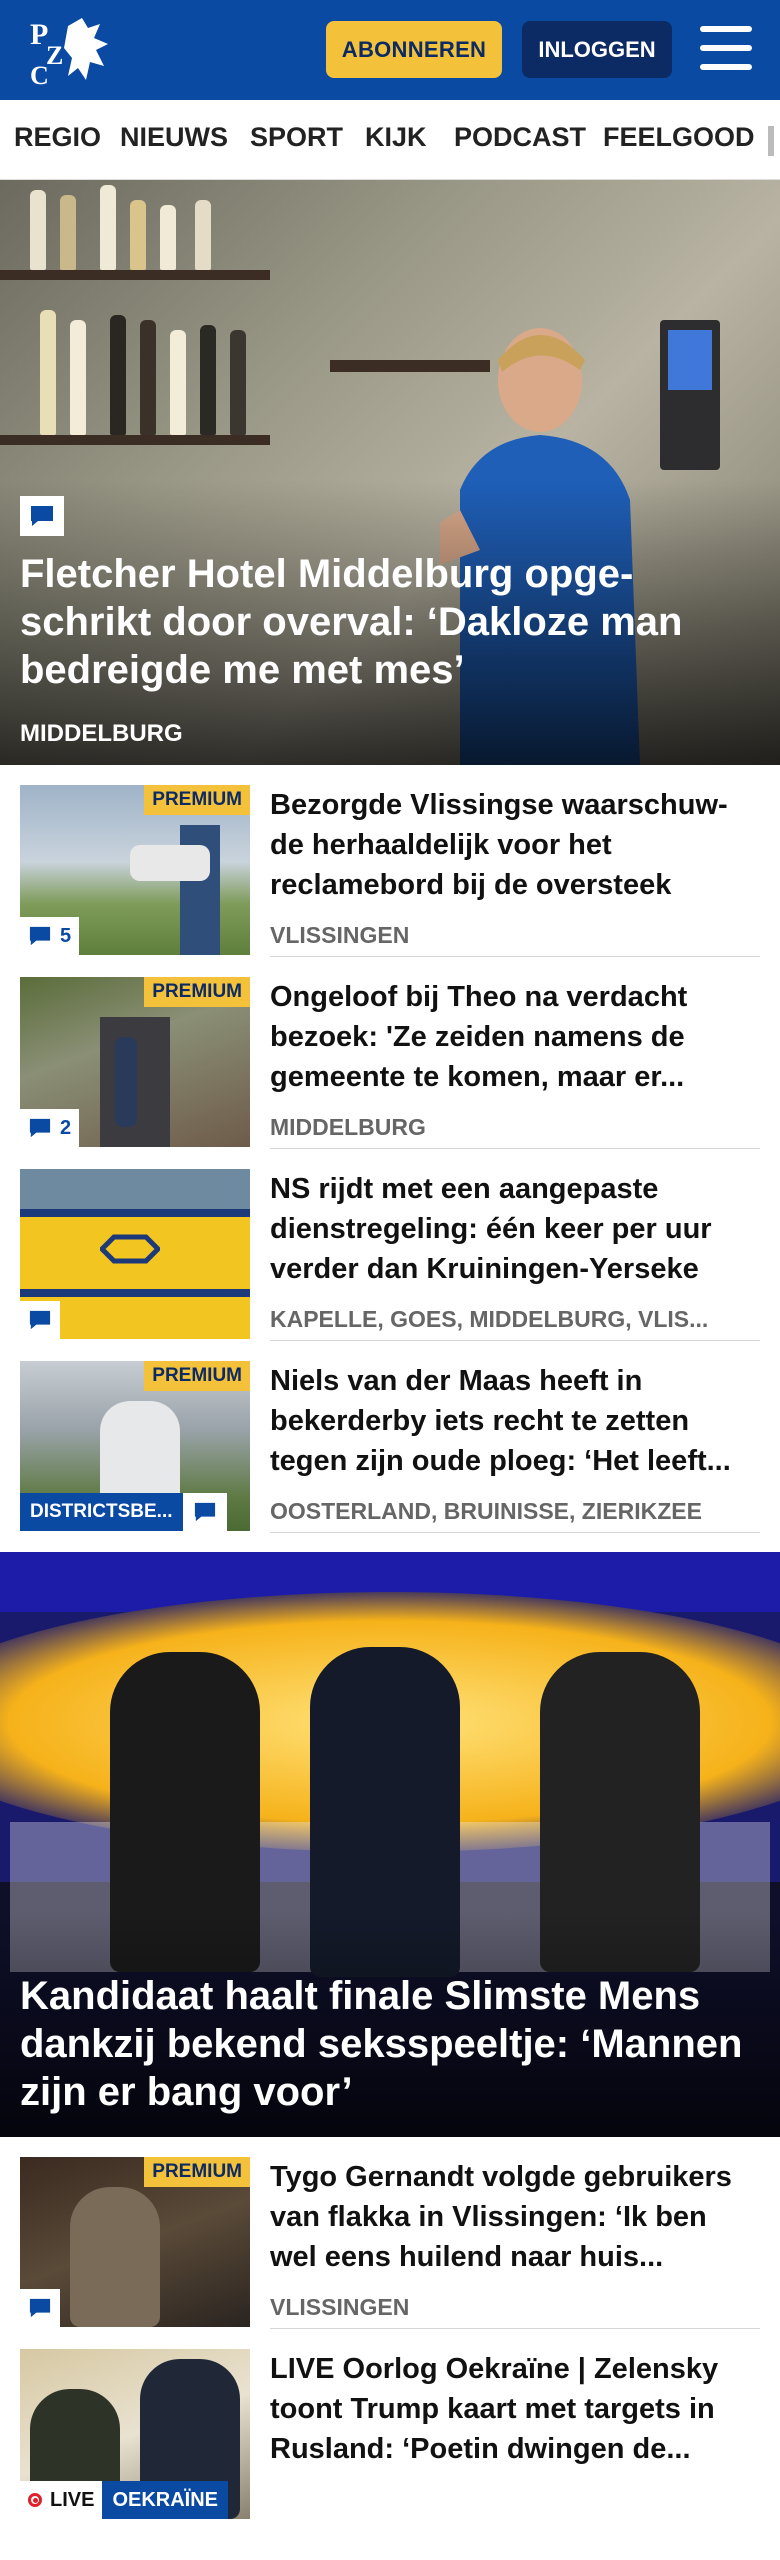 Image resolution: width=780 pixels, height=2560 pixels. Describe the element at coordinates (396, 137) in the screenshot. I see `nav-item-kijk: KIJK` at that location.